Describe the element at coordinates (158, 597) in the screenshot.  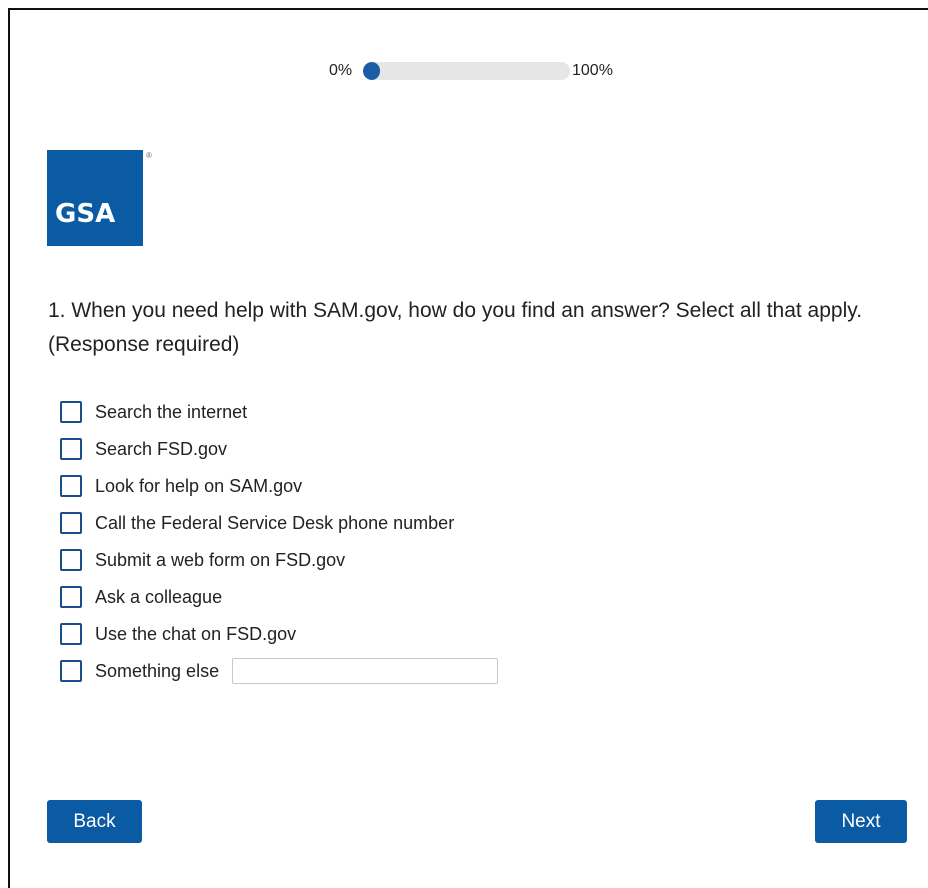
I see `option-label: Ask a colleague` at that location.